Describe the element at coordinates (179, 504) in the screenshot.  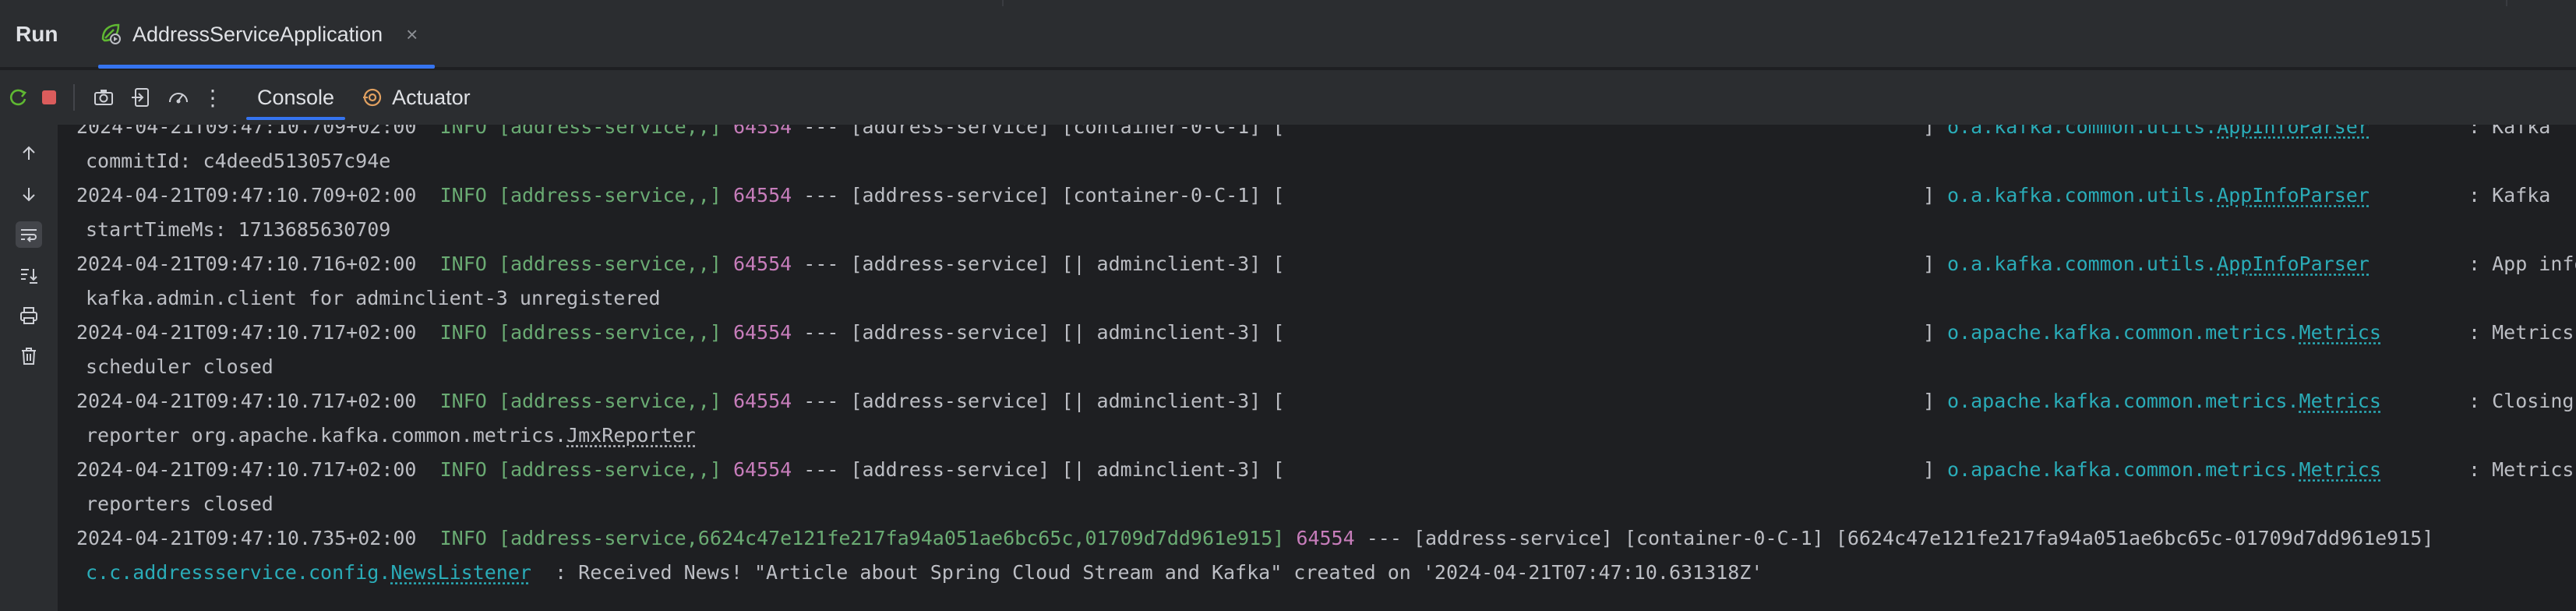
I see `log-continuation: reporters closed` at that location.